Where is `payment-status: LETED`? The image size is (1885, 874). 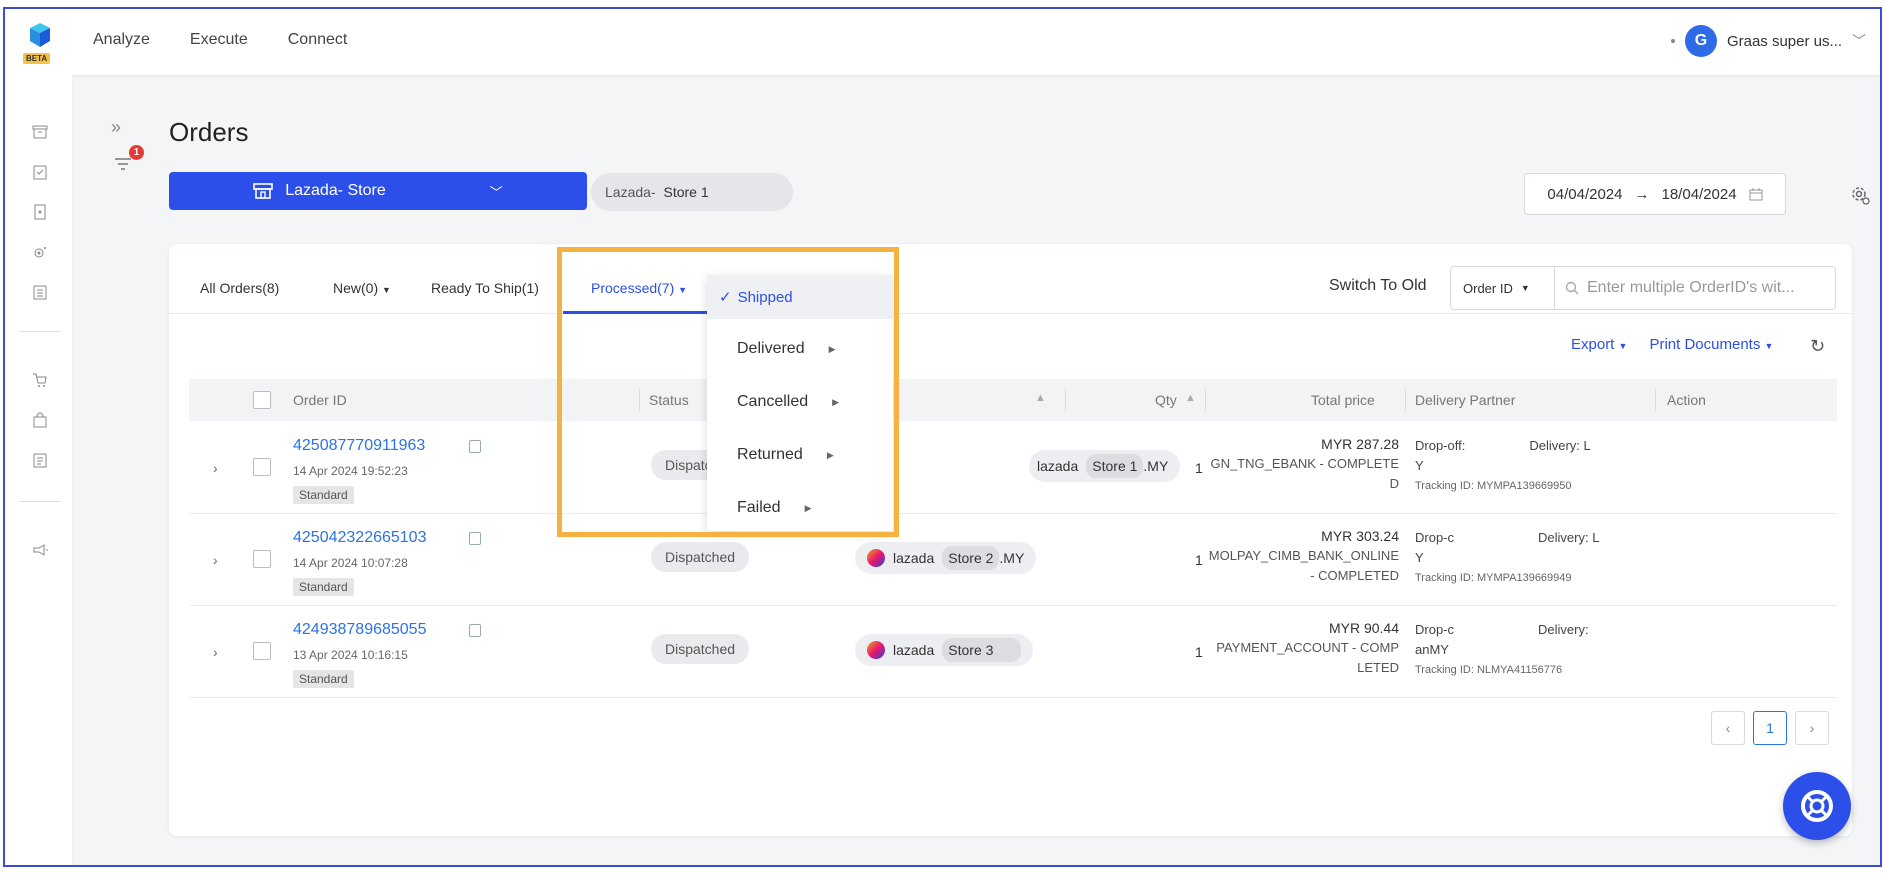 payment-status: LETED is located at coordinates (1378, 667).